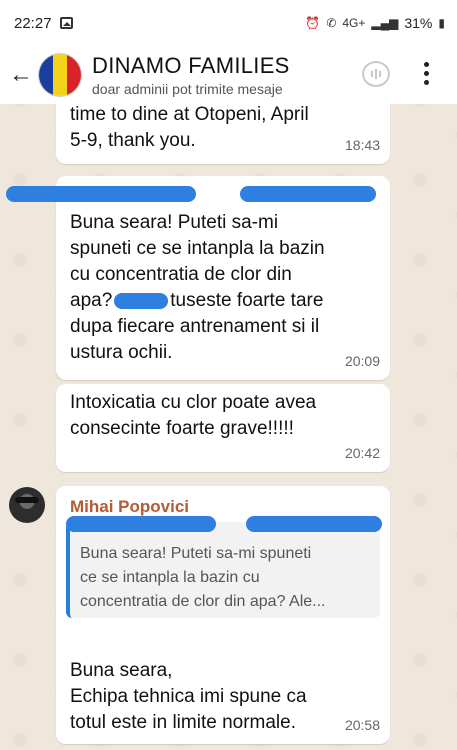  I want to click on voice-chat-icon, so click(376, 74).